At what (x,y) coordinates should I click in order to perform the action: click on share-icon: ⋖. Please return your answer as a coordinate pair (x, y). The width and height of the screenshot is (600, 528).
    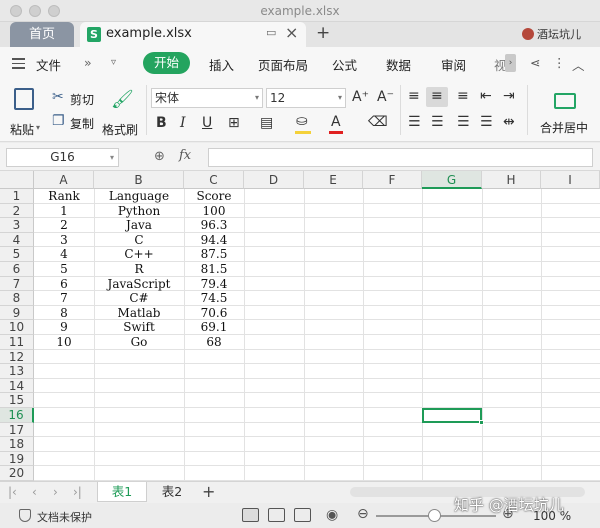
    Looking at the image, I should click on (535, 62).